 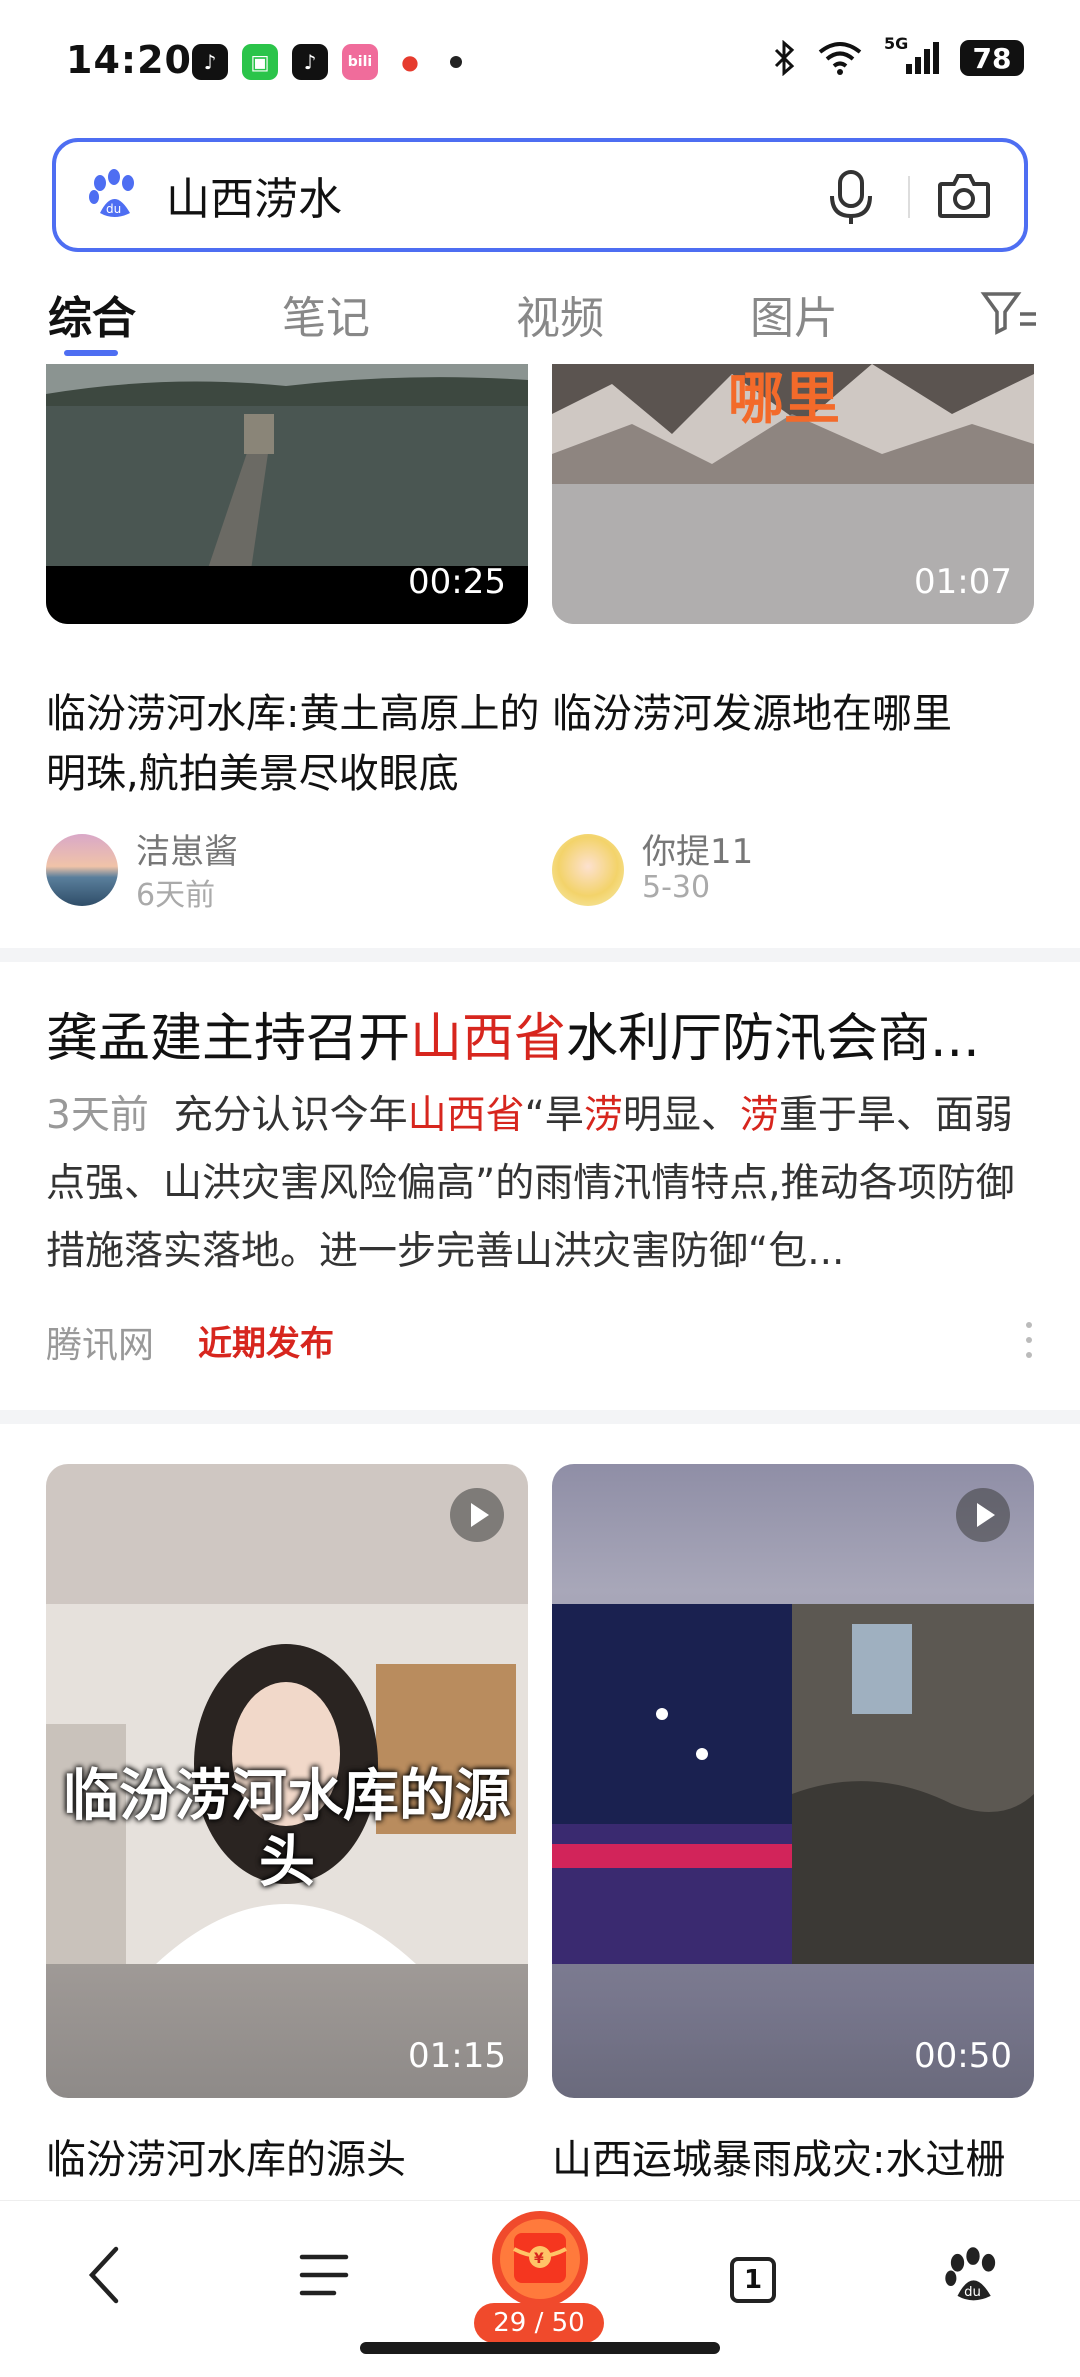 What do you see at coordinates (1029, 1344) in the screenshot?
I see `more-options-icon` at bounding box center [1029, 1344].